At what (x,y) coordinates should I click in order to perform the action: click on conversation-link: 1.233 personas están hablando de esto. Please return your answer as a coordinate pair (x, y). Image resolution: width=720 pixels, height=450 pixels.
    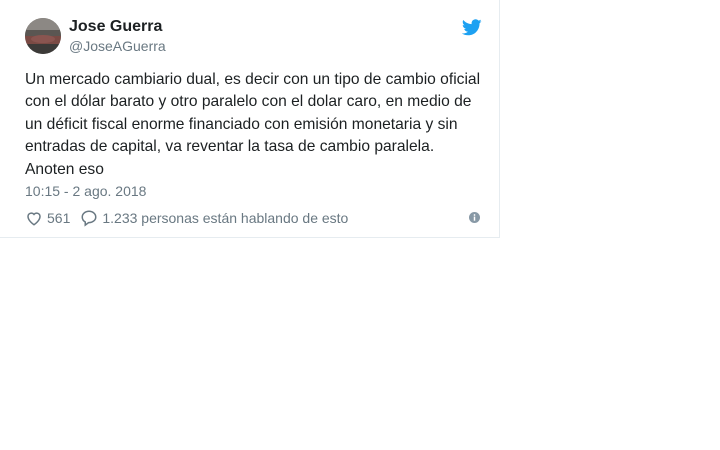
    Looking at the image, I should click on (225, 218).